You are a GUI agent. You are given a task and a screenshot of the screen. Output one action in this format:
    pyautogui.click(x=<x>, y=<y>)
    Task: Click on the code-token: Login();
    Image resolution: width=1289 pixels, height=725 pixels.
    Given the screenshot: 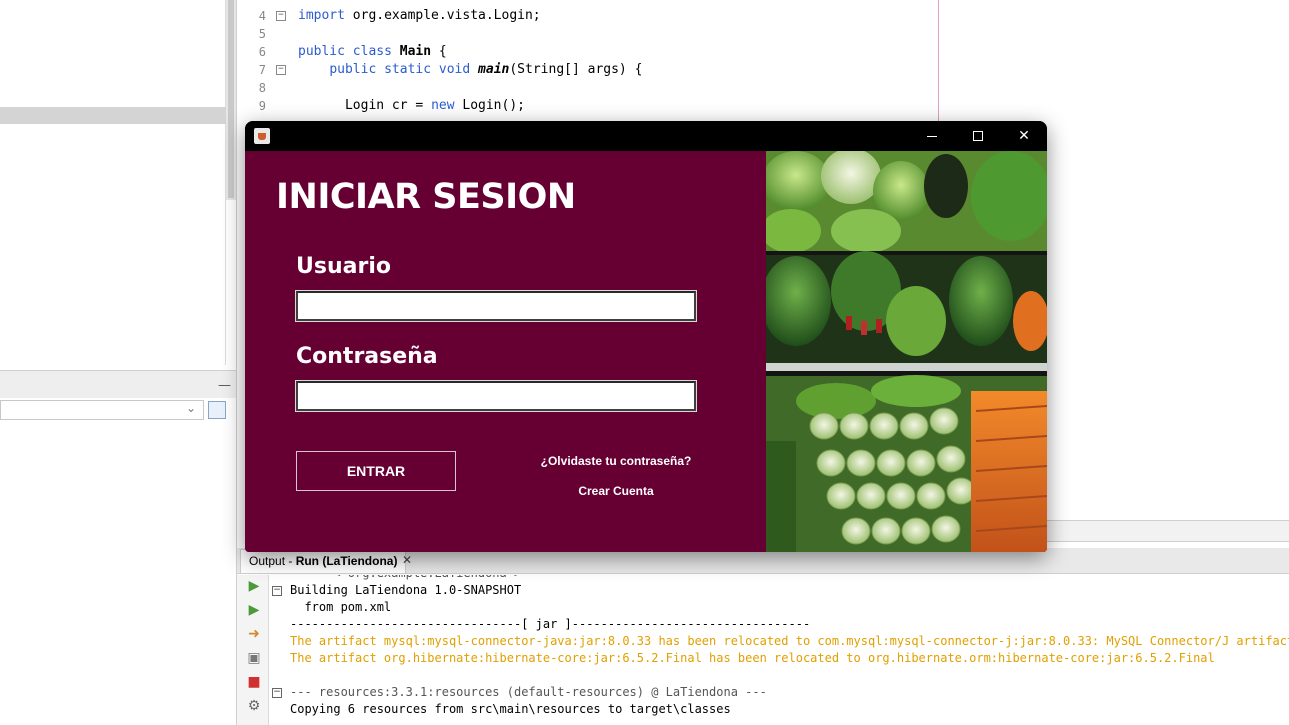 What is the action you would take?
    pyautogui.click(x=489, y=105)
    